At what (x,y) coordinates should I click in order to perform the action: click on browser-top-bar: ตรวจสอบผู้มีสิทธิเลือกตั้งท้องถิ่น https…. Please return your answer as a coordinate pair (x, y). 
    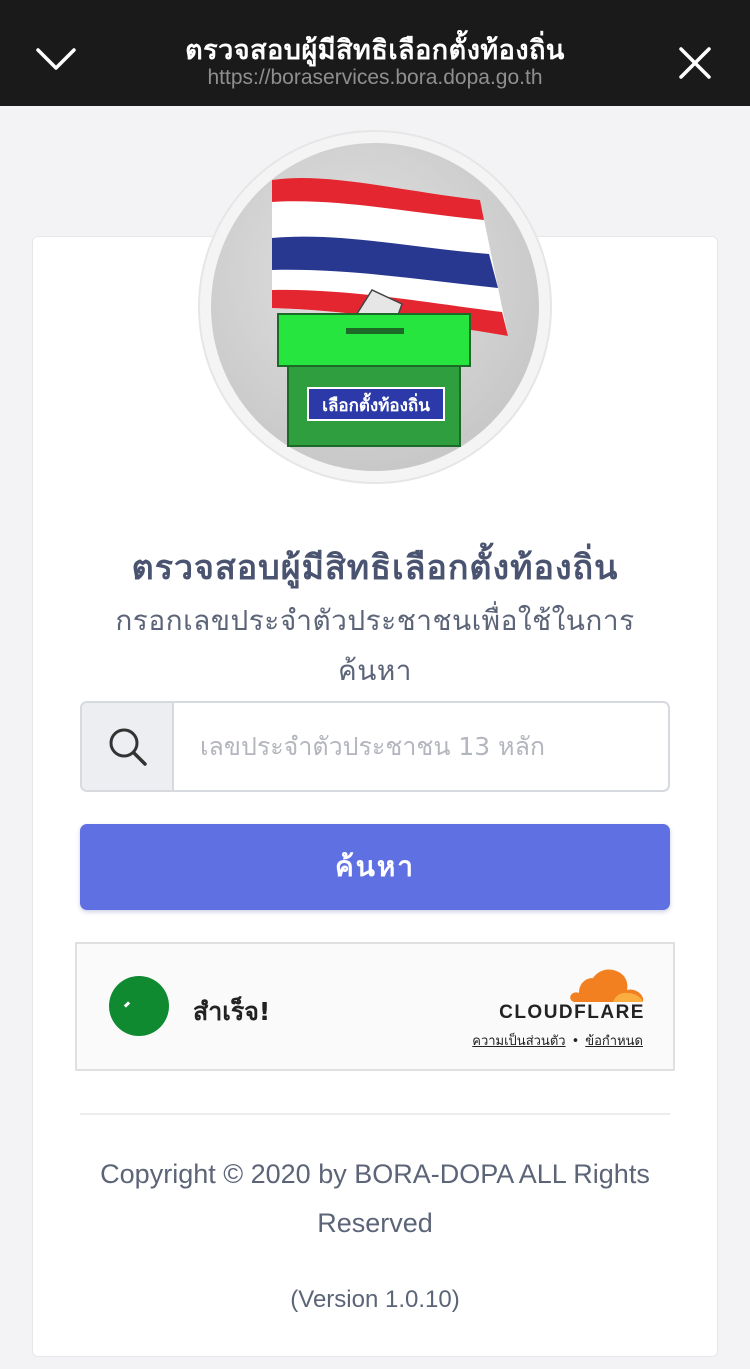
    Looking at the image, I should click on (375, 53).